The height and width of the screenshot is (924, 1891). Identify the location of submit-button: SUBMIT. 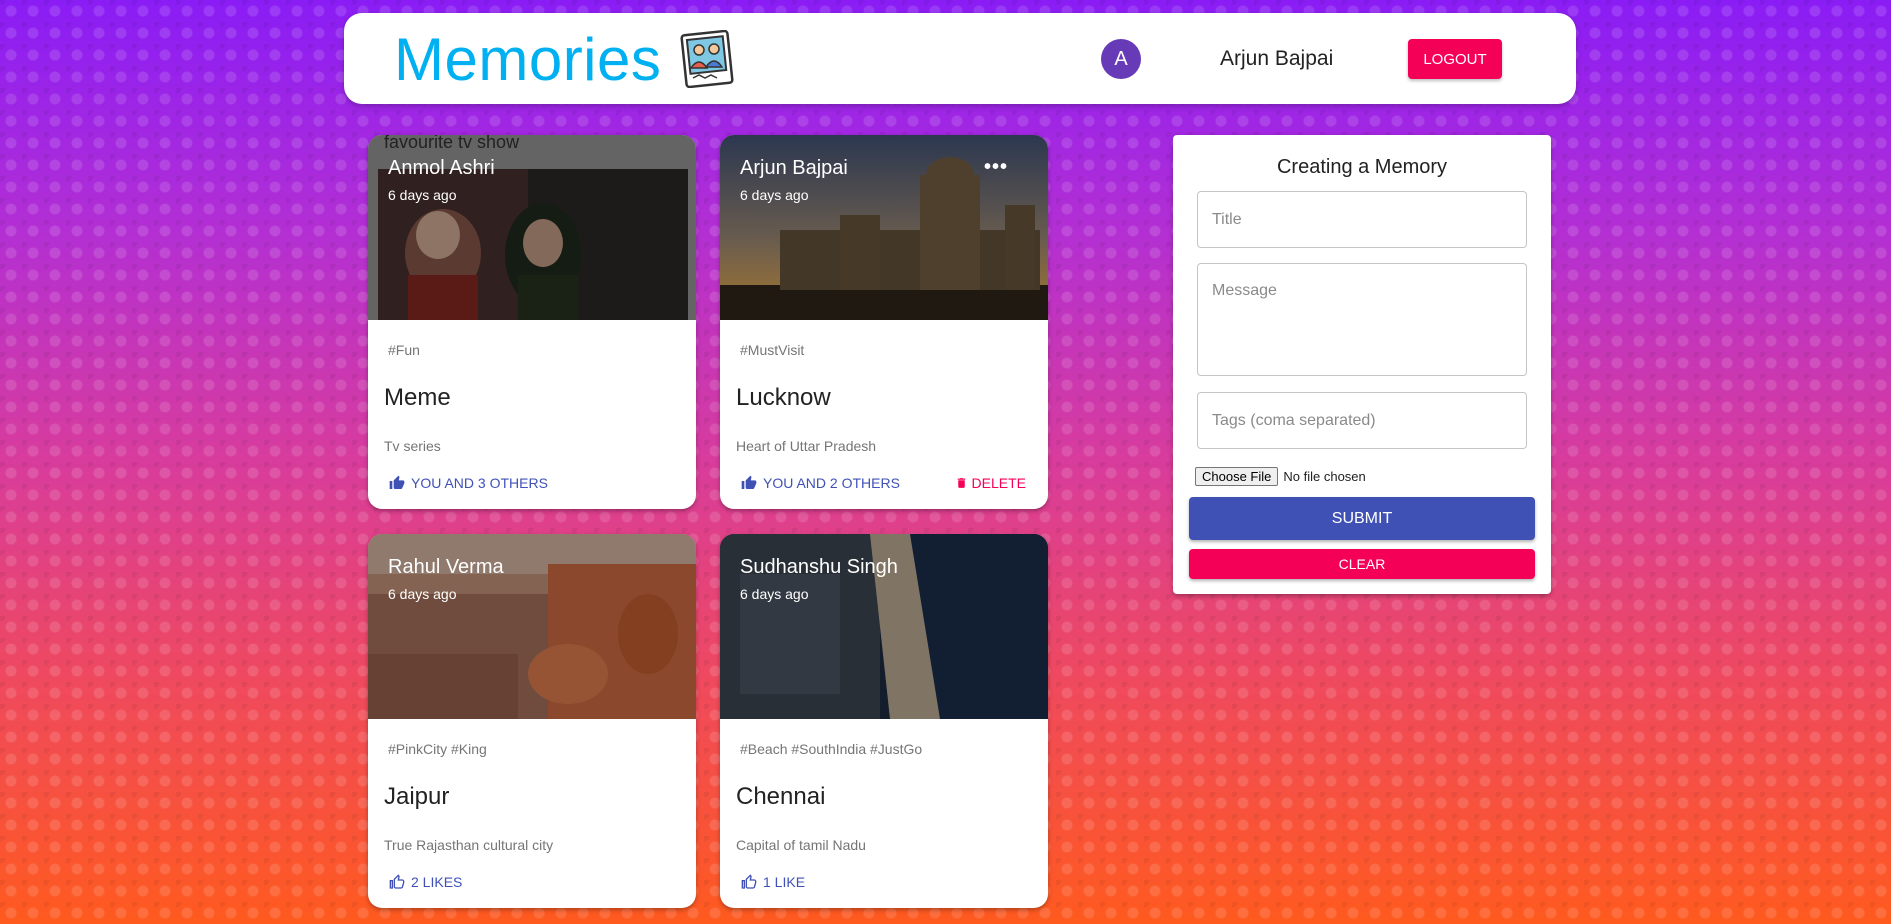
(1362, 518).